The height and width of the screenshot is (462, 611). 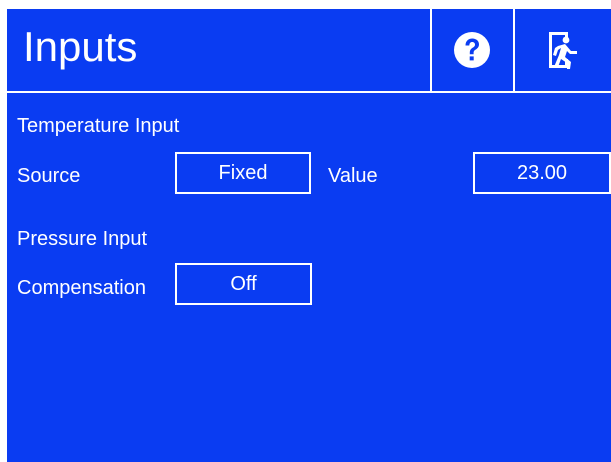 I want to click on compensation-field: Off, so click(x=243, y=284).